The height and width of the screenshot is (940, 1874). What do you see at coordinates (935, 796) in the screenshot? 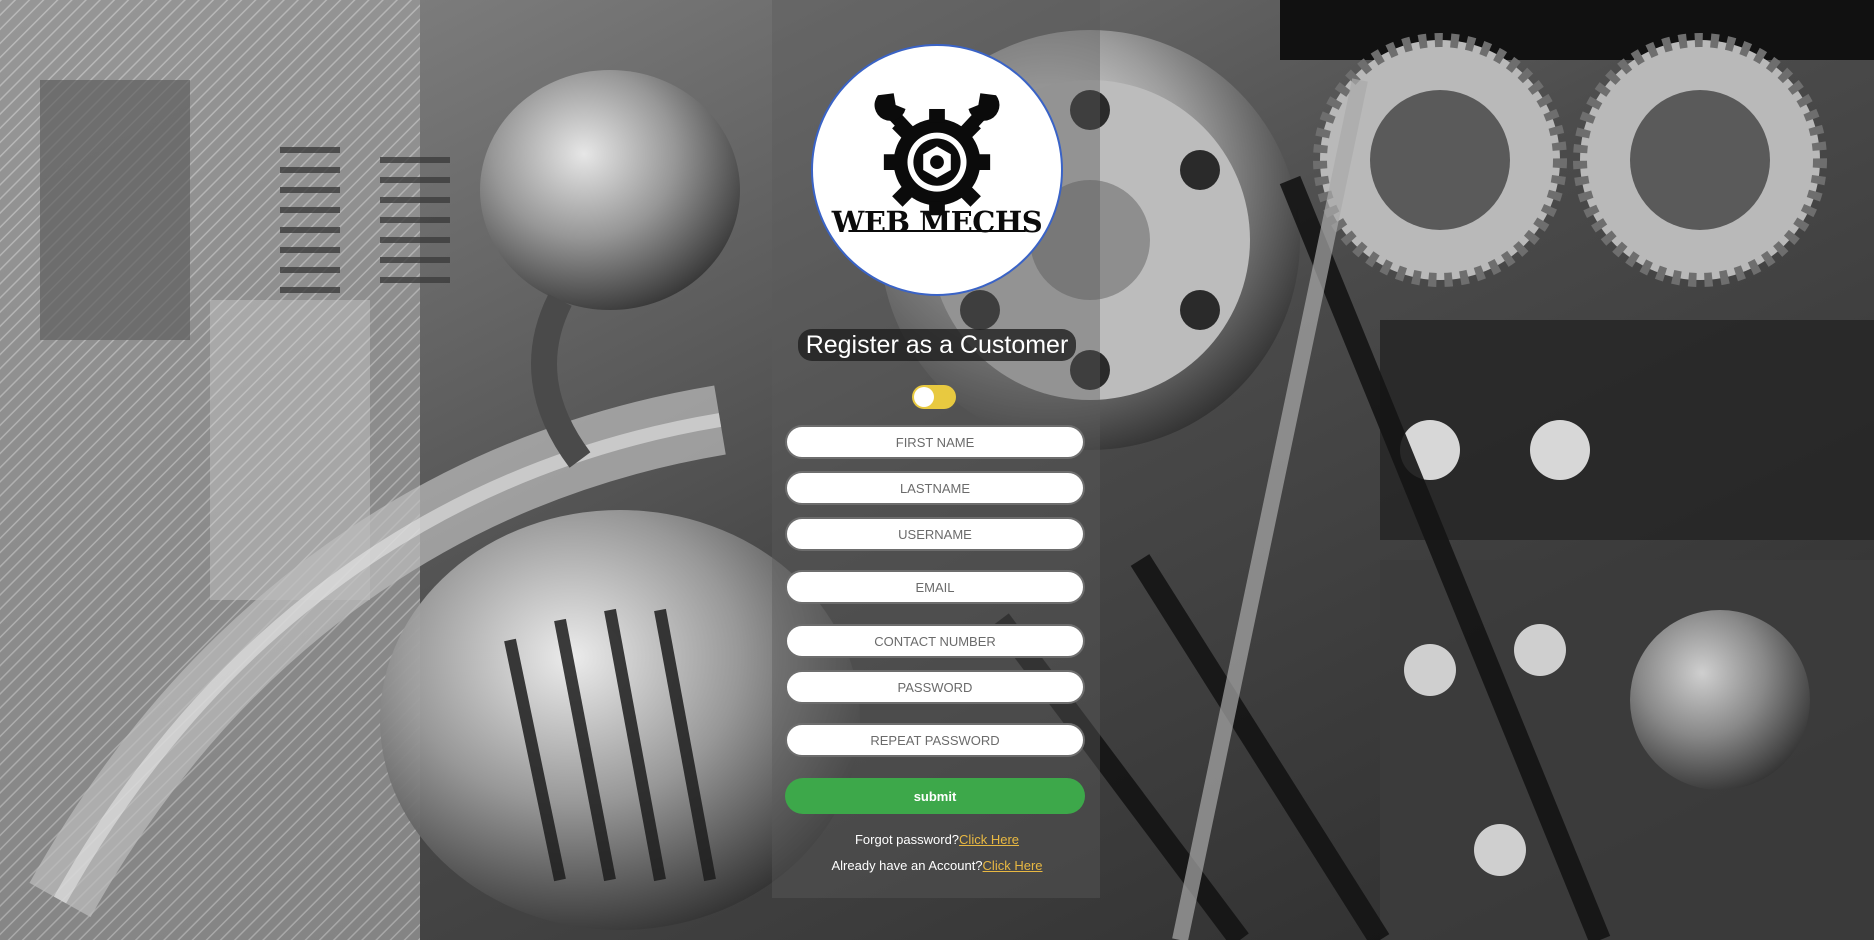
I see `submit-button: submit` at bounding box center [935, 796].